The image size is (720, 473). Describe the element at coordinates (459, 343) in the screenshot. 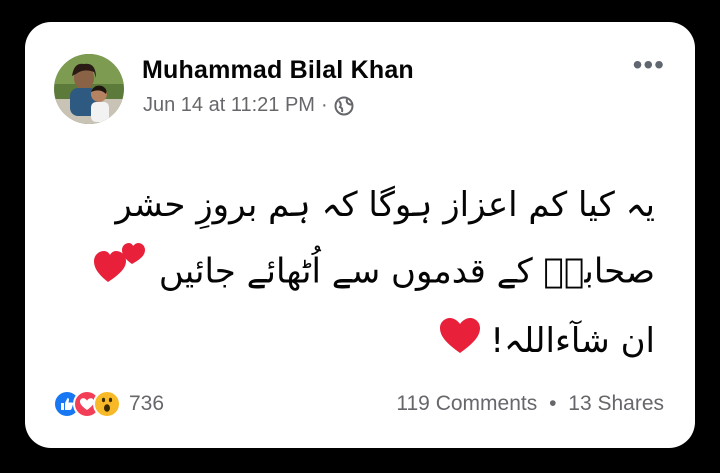

I see `red-heart-icon` at that location.